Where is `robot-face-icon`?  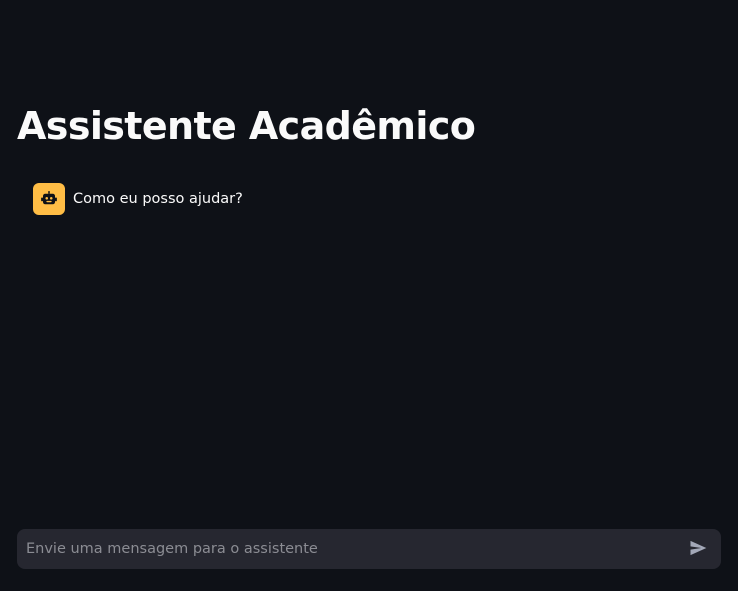
robot-face-icon is located at coordinates (49, 199).